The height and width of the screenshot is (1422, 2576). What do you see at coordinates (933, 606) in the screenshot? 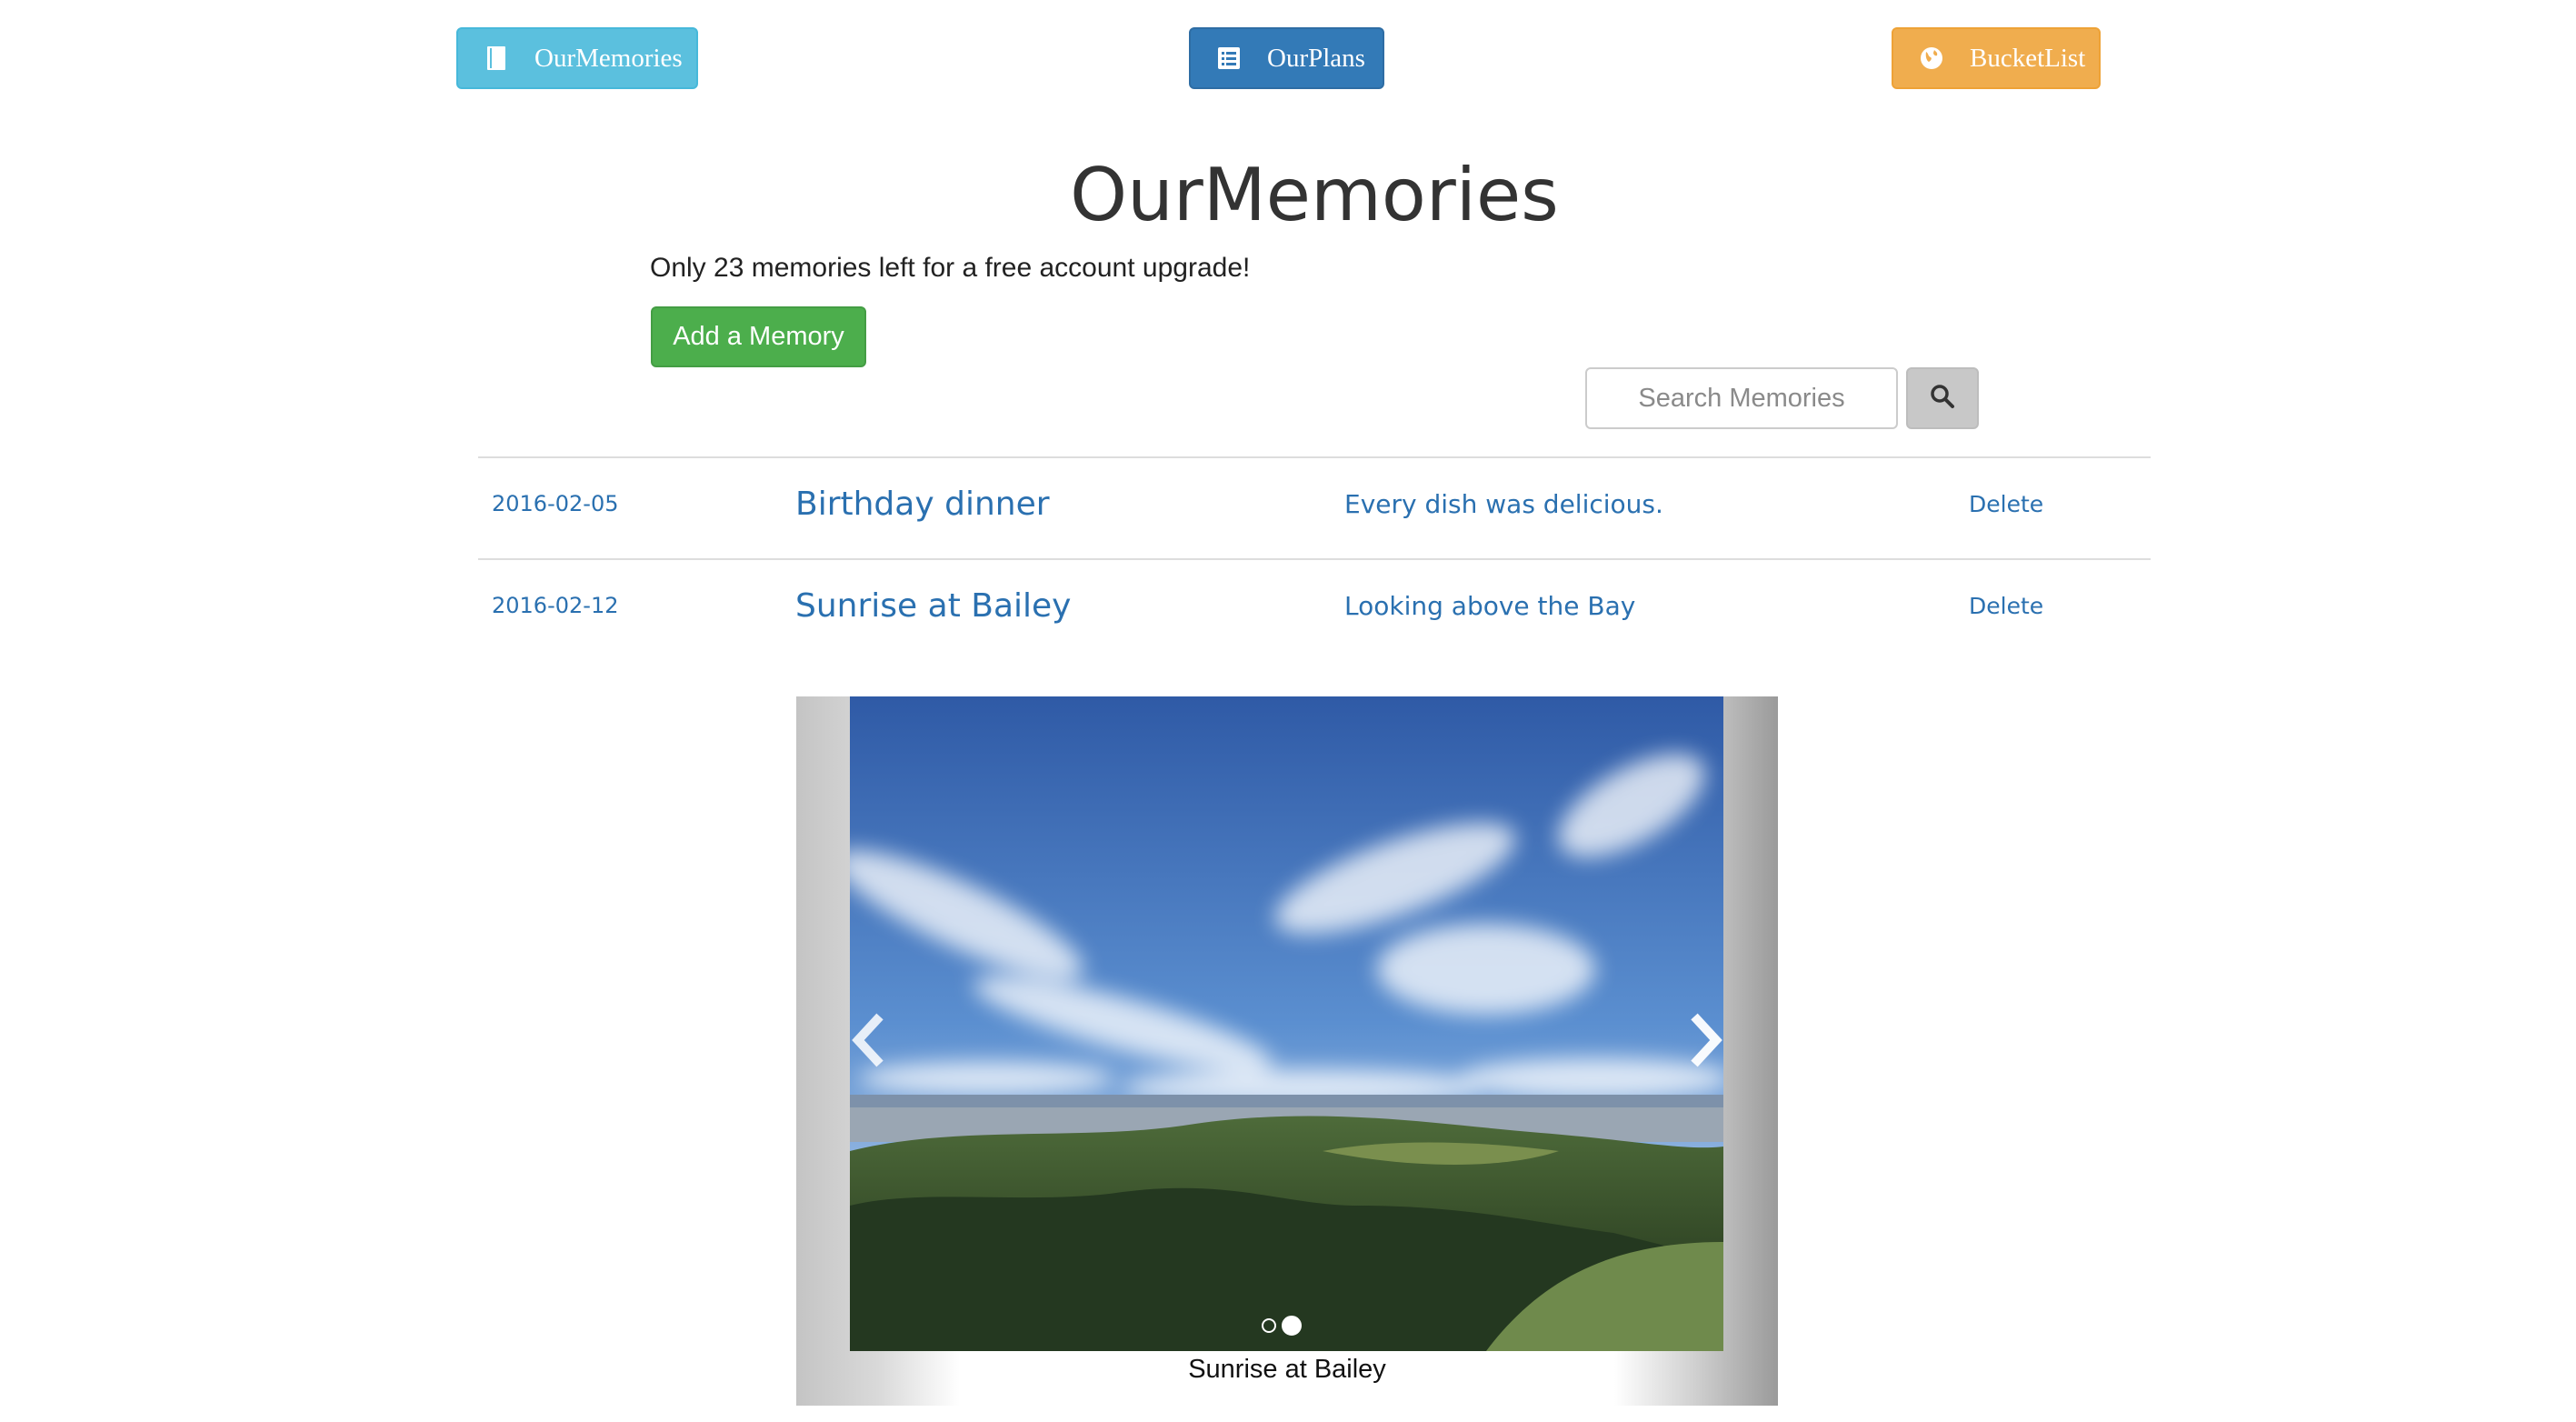
I see `memory-title: Sunrise at Bailey` at bounding box center [933, 606].